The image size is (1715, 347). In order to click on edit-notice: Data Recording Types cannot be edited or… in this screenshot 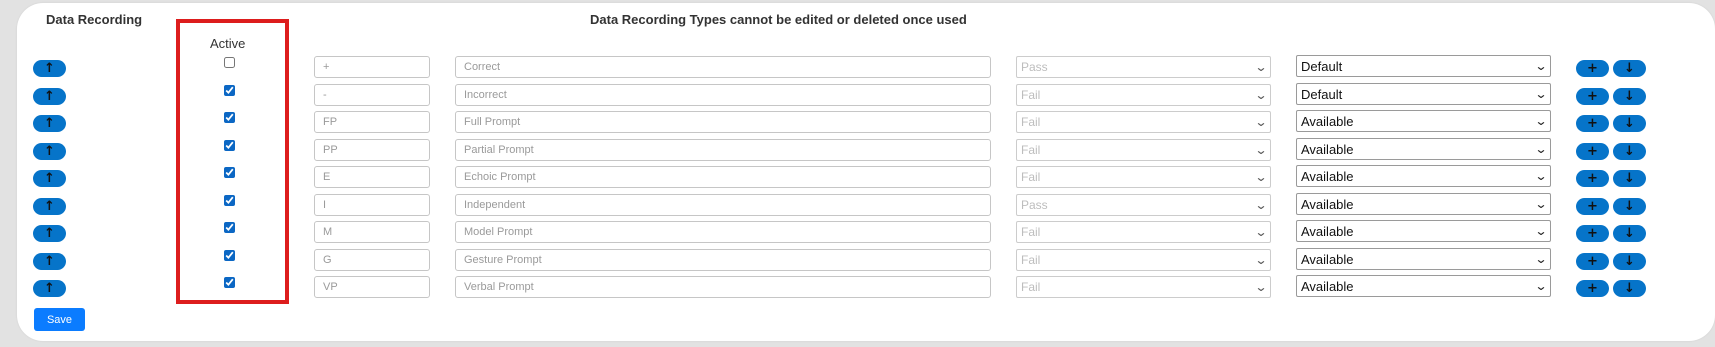, I will do `click(778, 19)`.